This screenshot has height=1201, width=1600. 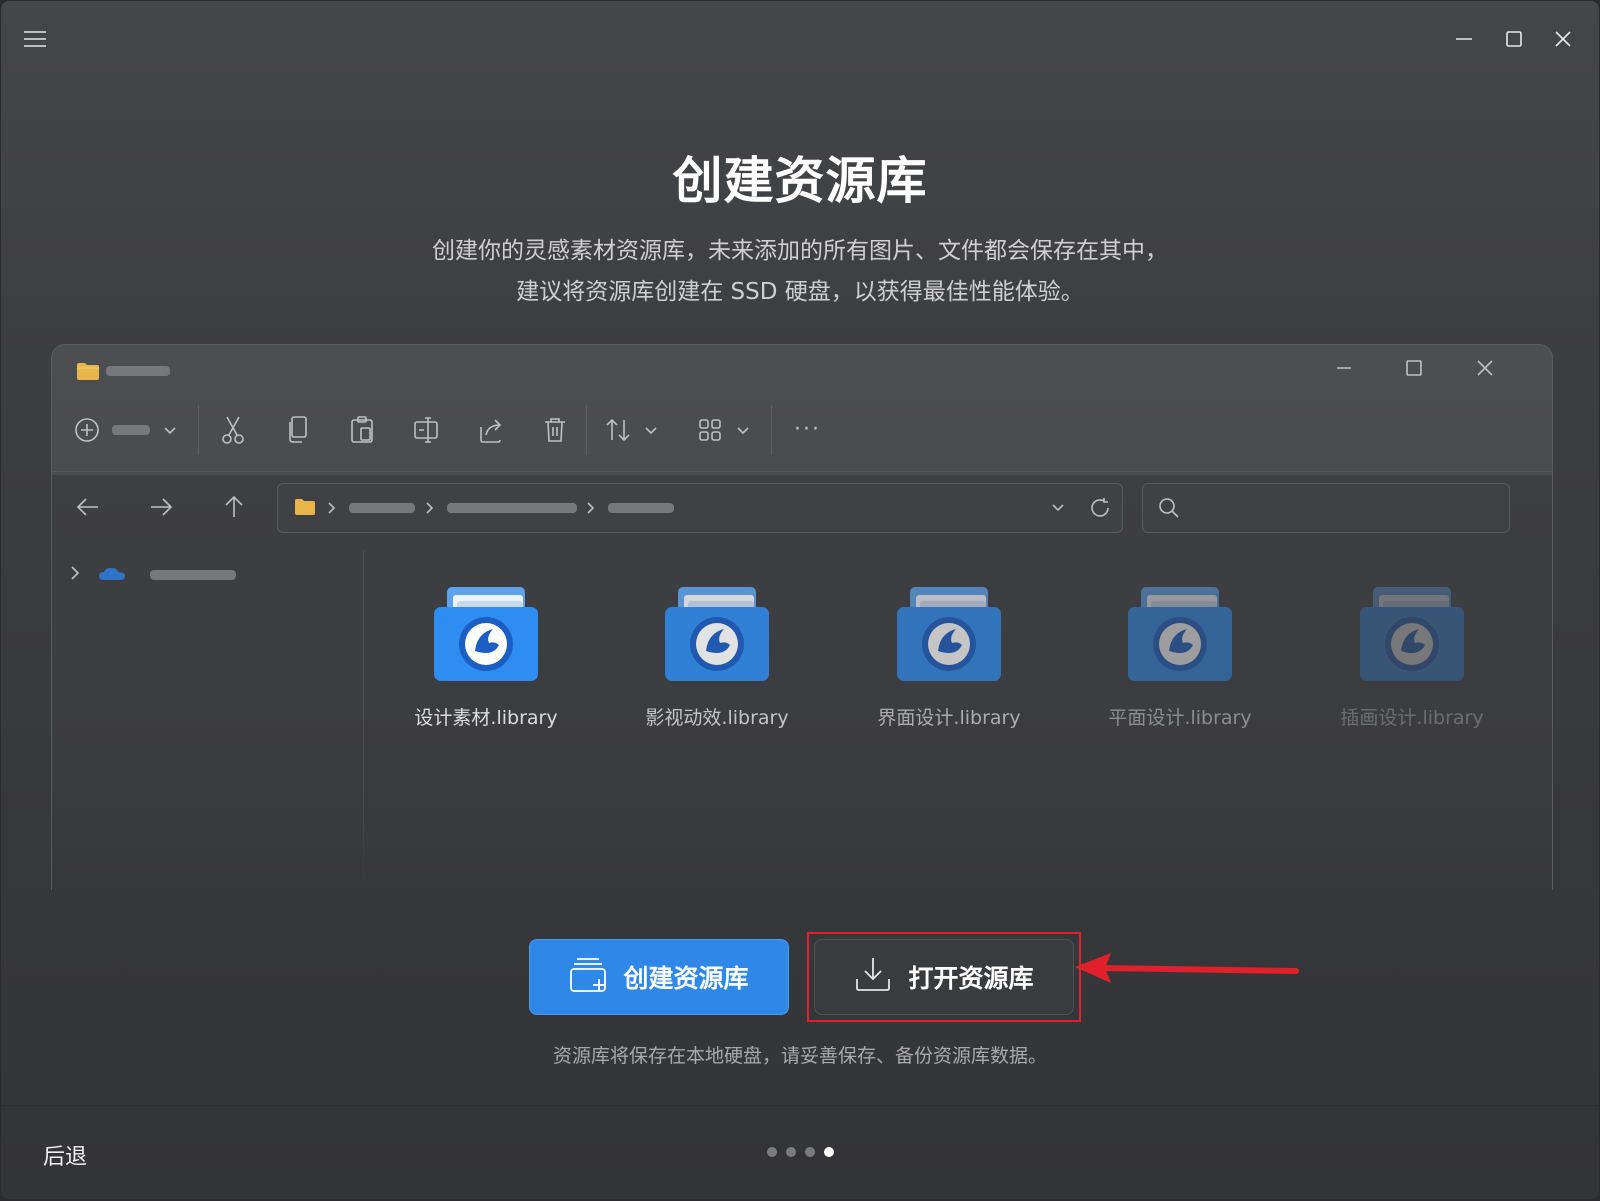 What do you see at coordinates (1326, 508) in the screenshot?
I see `search-box` at bounding box center [1326, 508].